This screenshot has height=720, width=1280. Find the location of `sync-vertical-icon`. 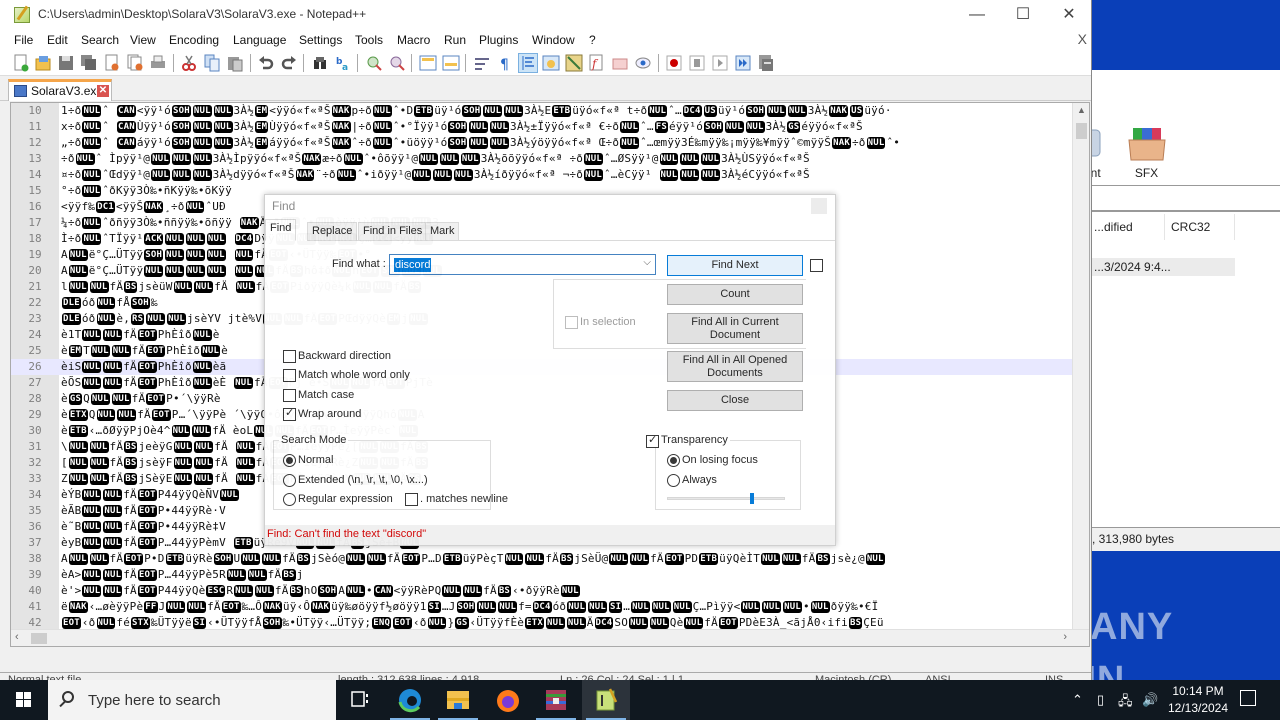

sync-vertical-icon is located at coordinates (428, 63).